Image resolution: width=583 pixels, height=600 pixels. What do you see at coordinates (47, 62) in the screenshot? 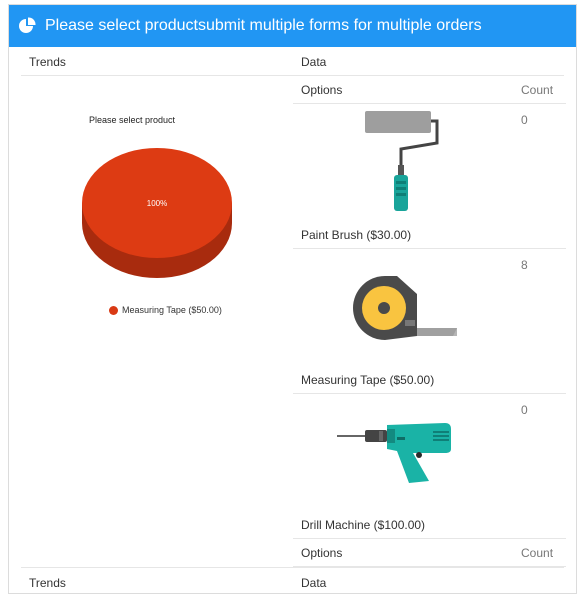
I see `trends-header: Trends` at bounding box center [47, 62].